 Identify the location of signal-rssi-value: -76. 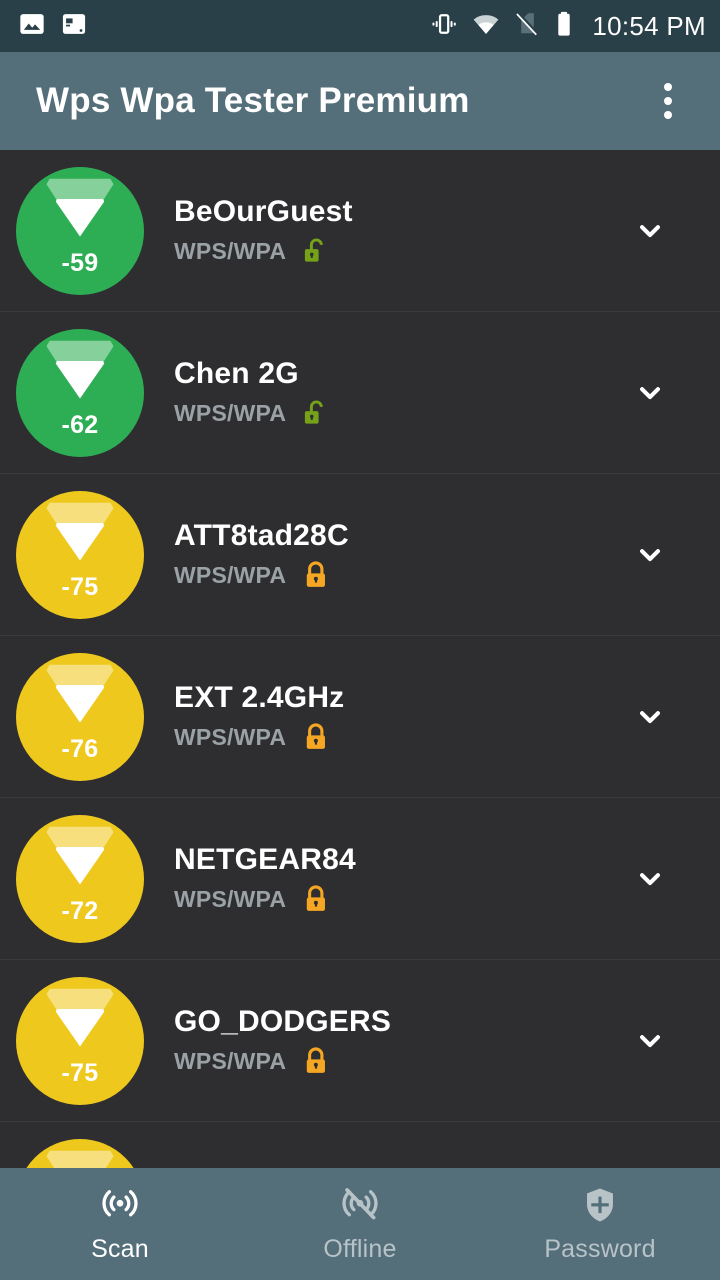
(80, 748).